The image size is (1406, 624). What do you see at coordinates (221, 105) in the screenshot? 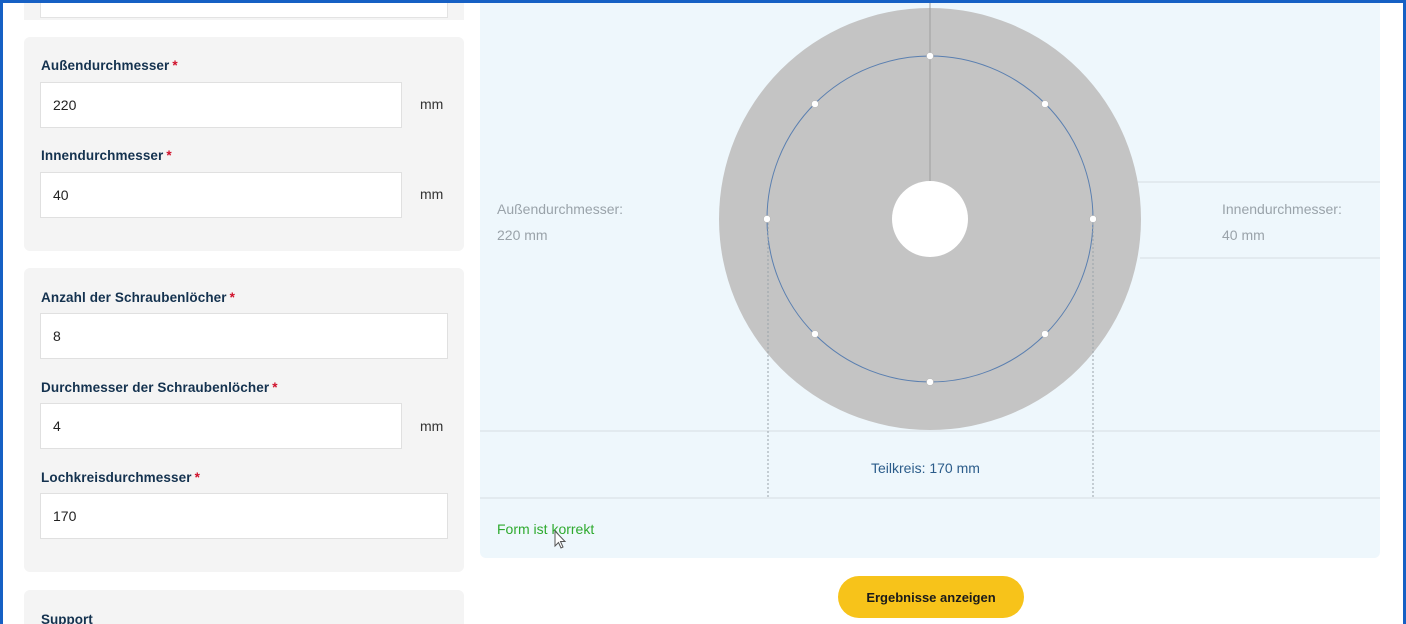
I see `outer-diameter-input: 220` at bounding box center [221, 105].